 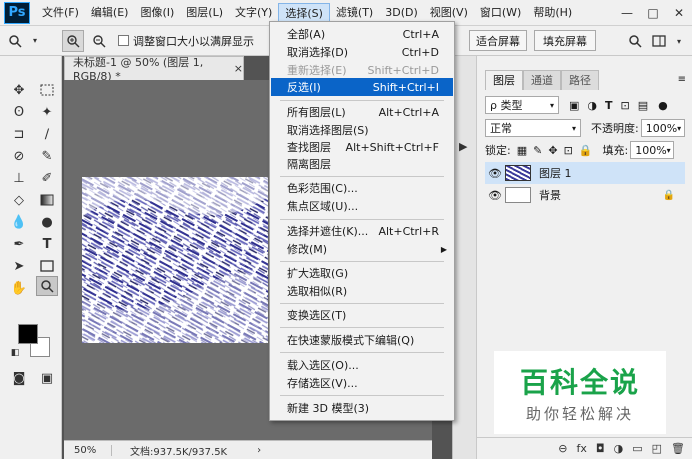 What do you see at coordinates (154, 69) in the screenshot?
I see `document-tab: 未标题-1 @ 50% (图层 1, RGB/8) * ×` at bounding box center [154, 69].